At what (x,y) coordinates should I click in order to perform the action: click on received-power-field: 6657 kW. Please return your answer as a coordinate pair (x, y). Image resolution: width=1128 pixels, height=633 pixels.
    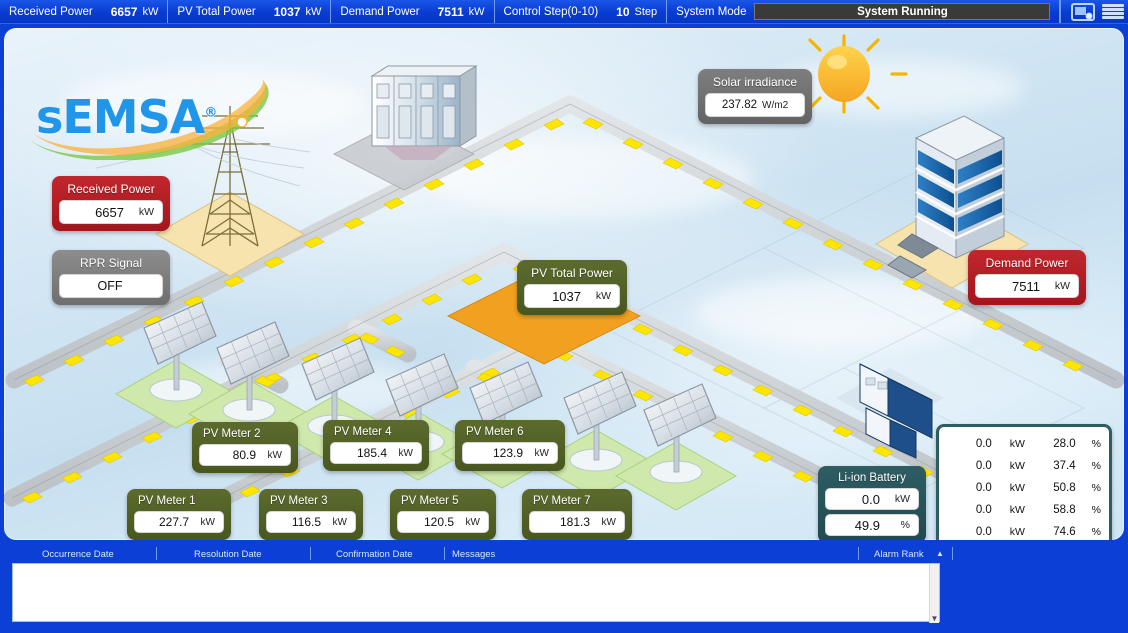
    Looking at the image, I should click on (111, 212).